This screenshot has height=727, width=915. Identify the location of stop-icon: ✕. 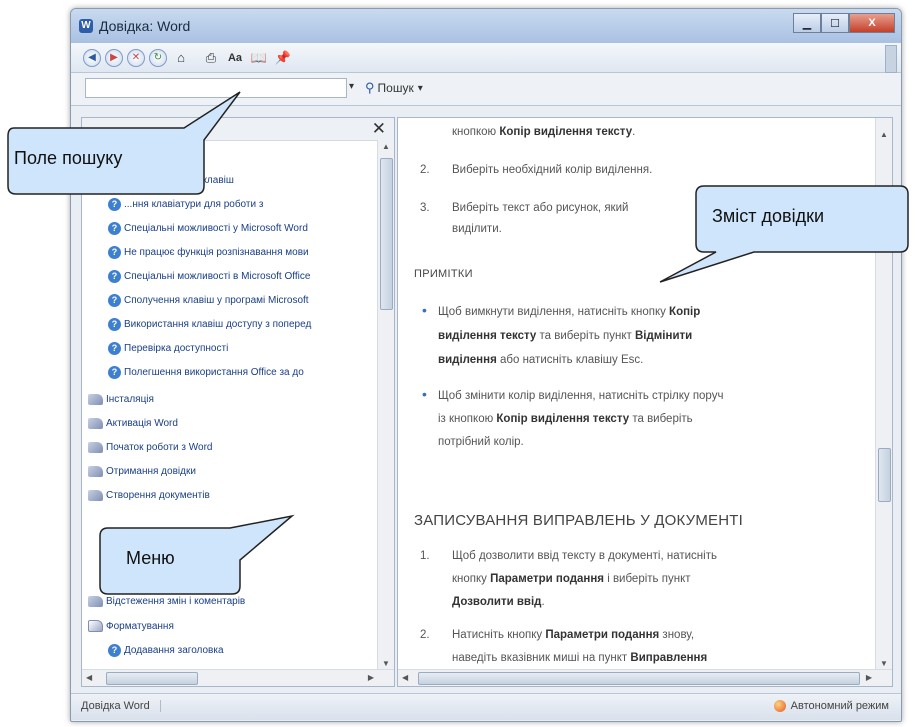
(136, 57).